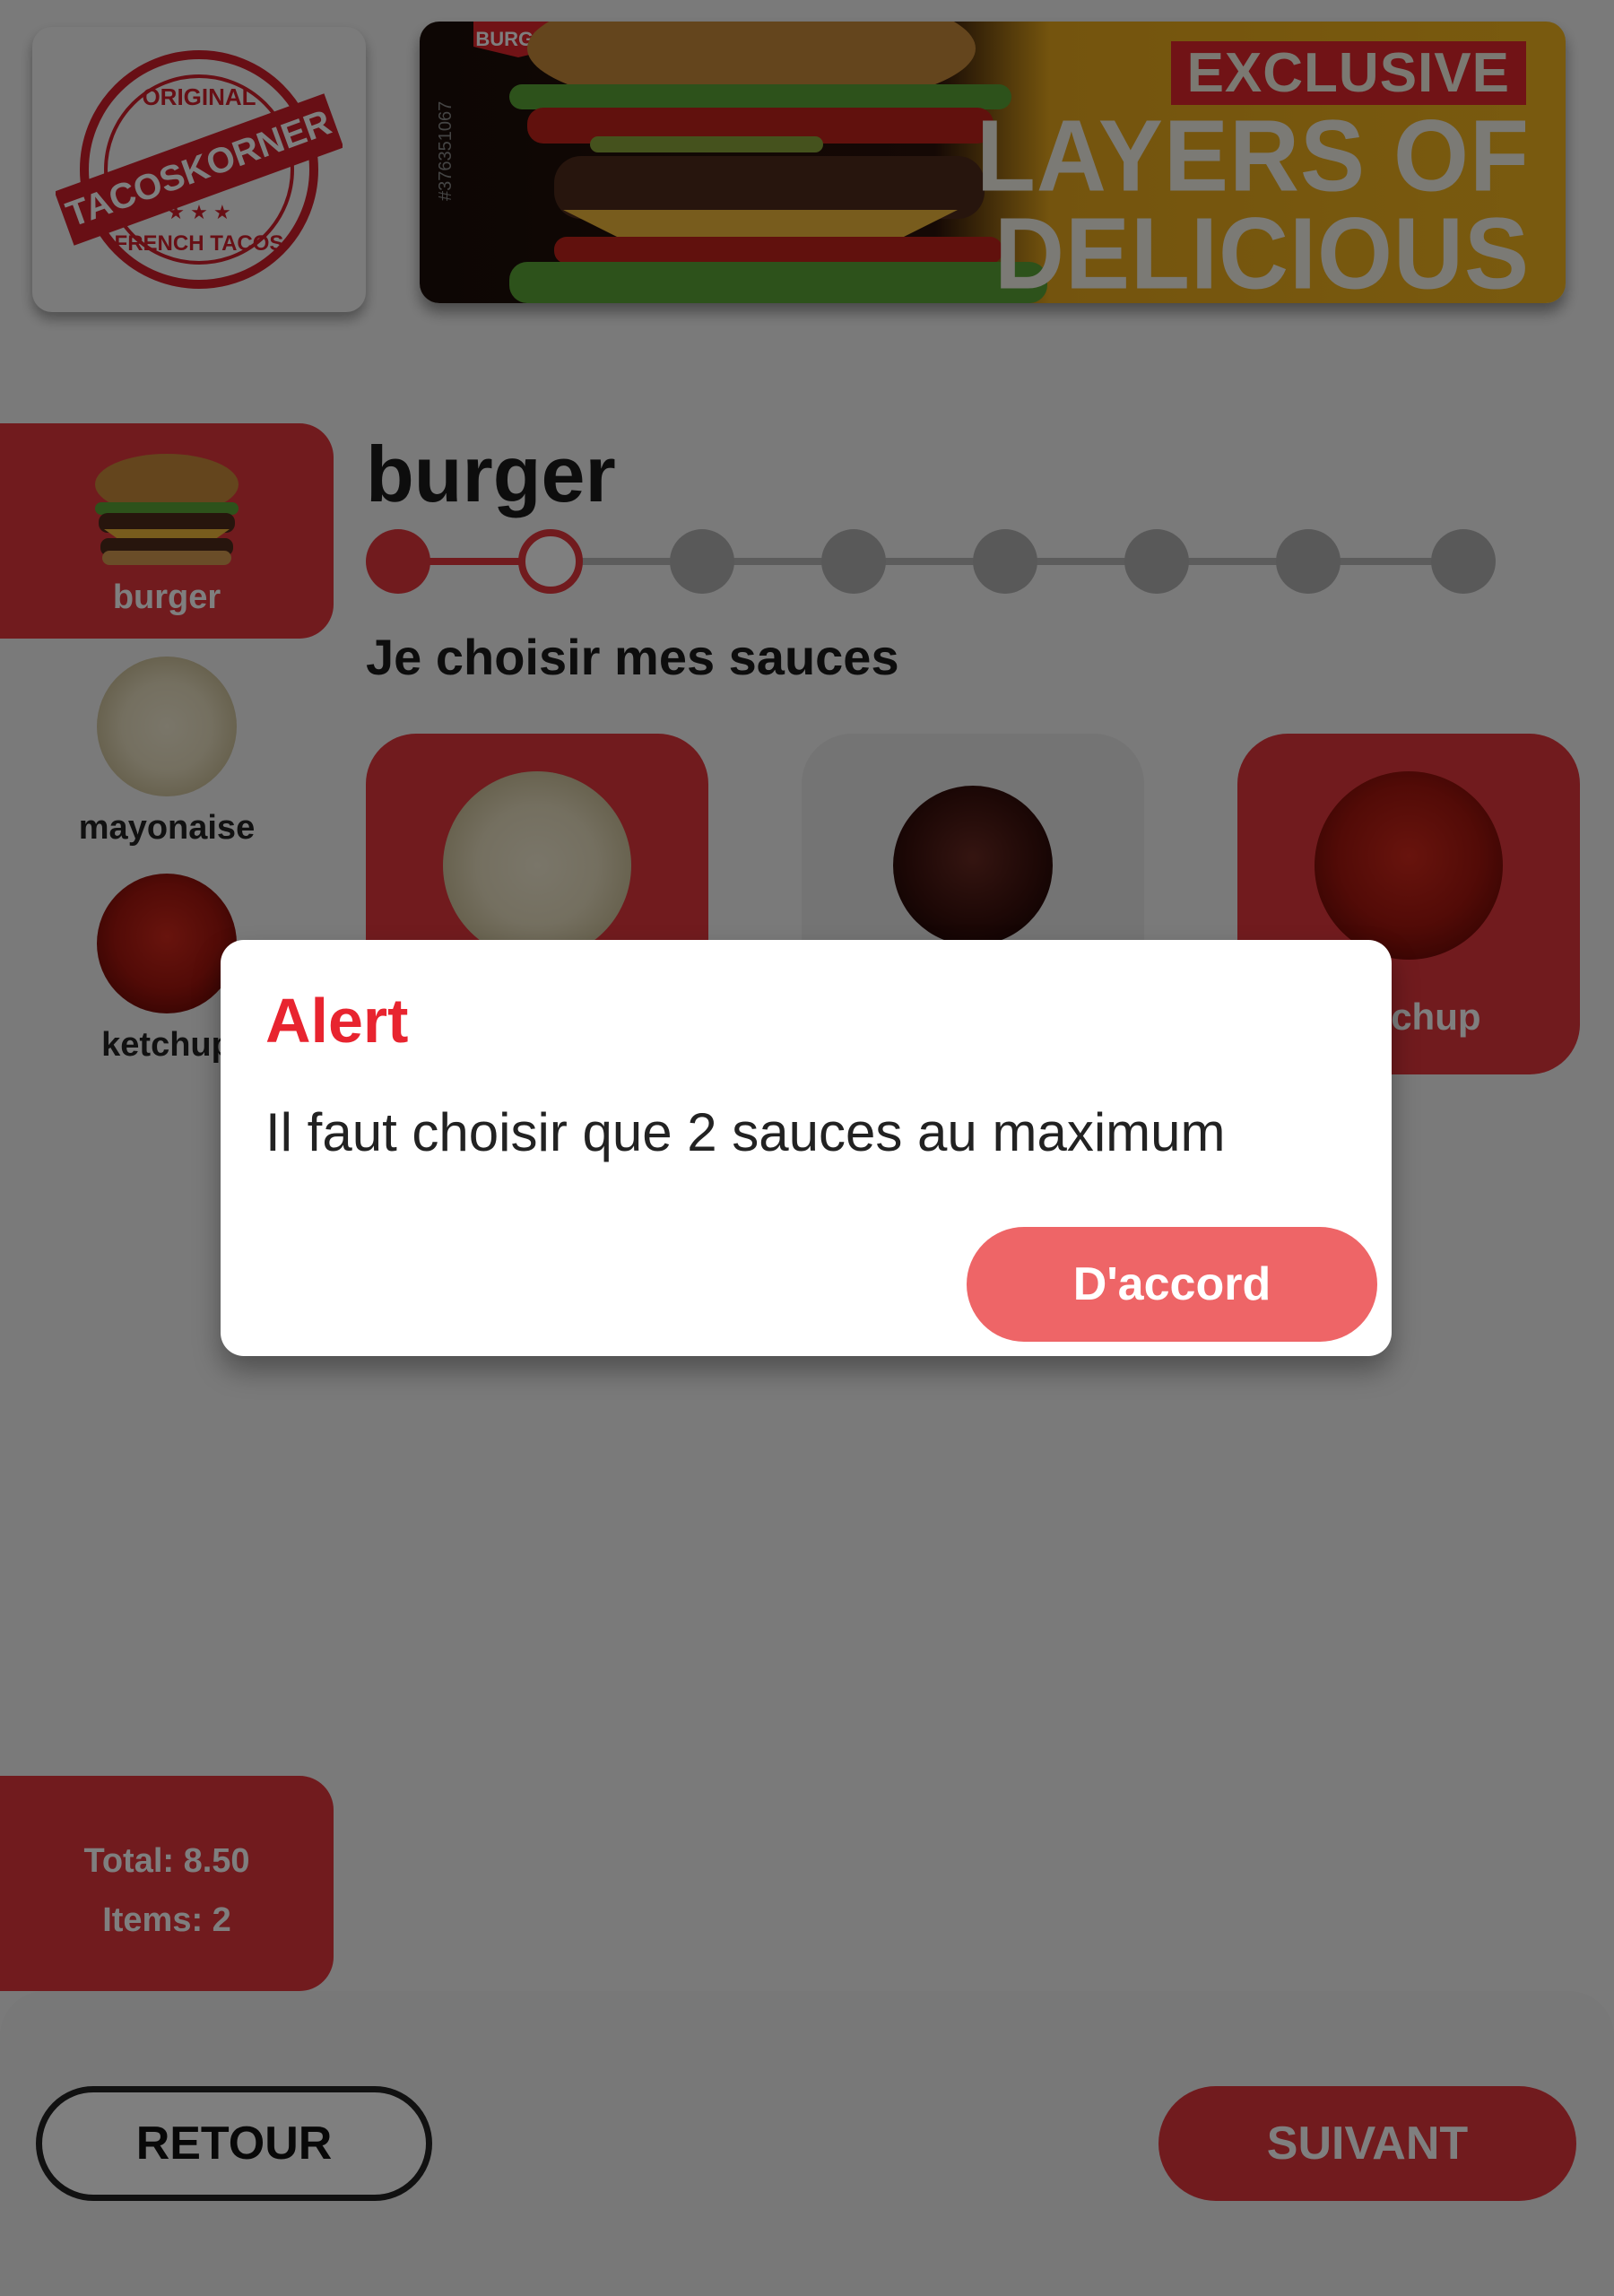 The width and height of the screenshot is (1614, 2296). I want to click on alert-title: Alert, so click(337, 1021).